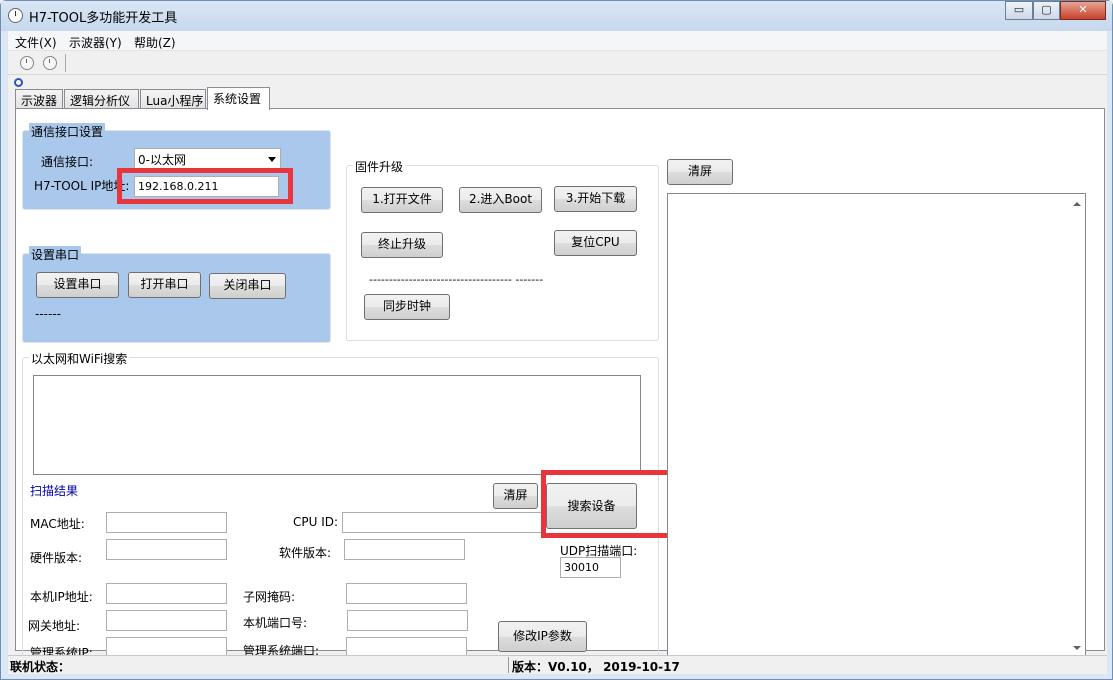 The height and width of the screenshot is (680, 1113). I want to click on serial-settings-group: 设置串口 设置串口 打开串口 关闭串口 ------, so click(176, 294).